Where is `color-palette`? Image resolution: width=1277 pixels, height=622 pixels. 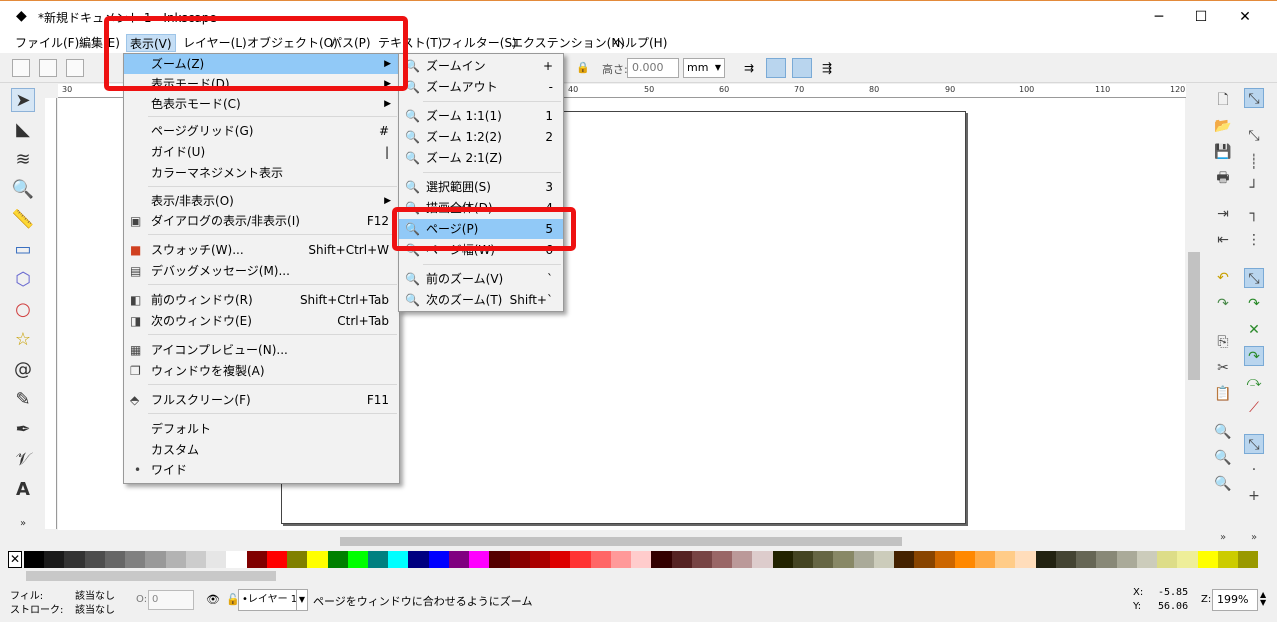
color-palette is located at coordinates (641, 559).